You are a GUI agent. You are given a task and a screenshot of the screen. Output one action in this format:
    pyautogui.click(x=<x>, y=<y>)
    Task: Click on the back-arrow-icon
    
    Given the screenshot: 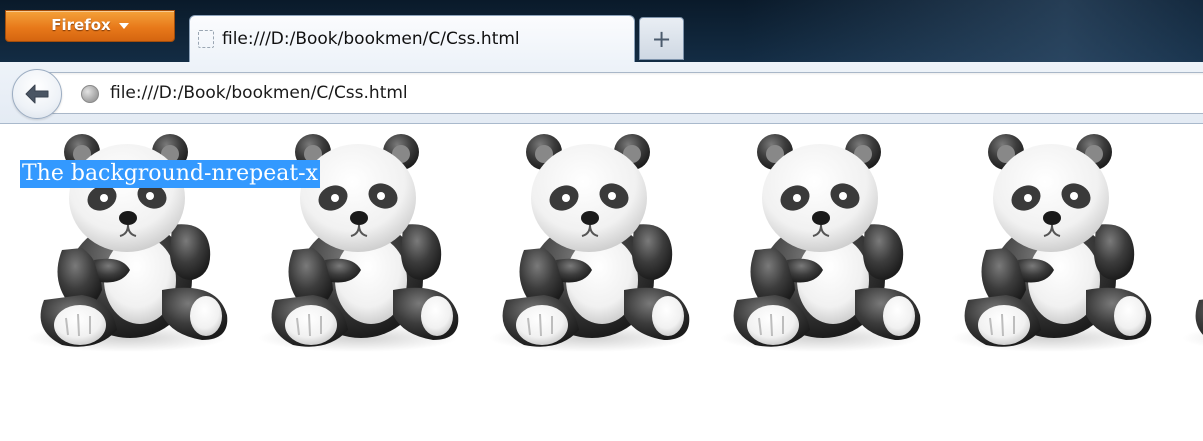 What is the action you would take?
    pyautogui.click(x=37, y=94)
    